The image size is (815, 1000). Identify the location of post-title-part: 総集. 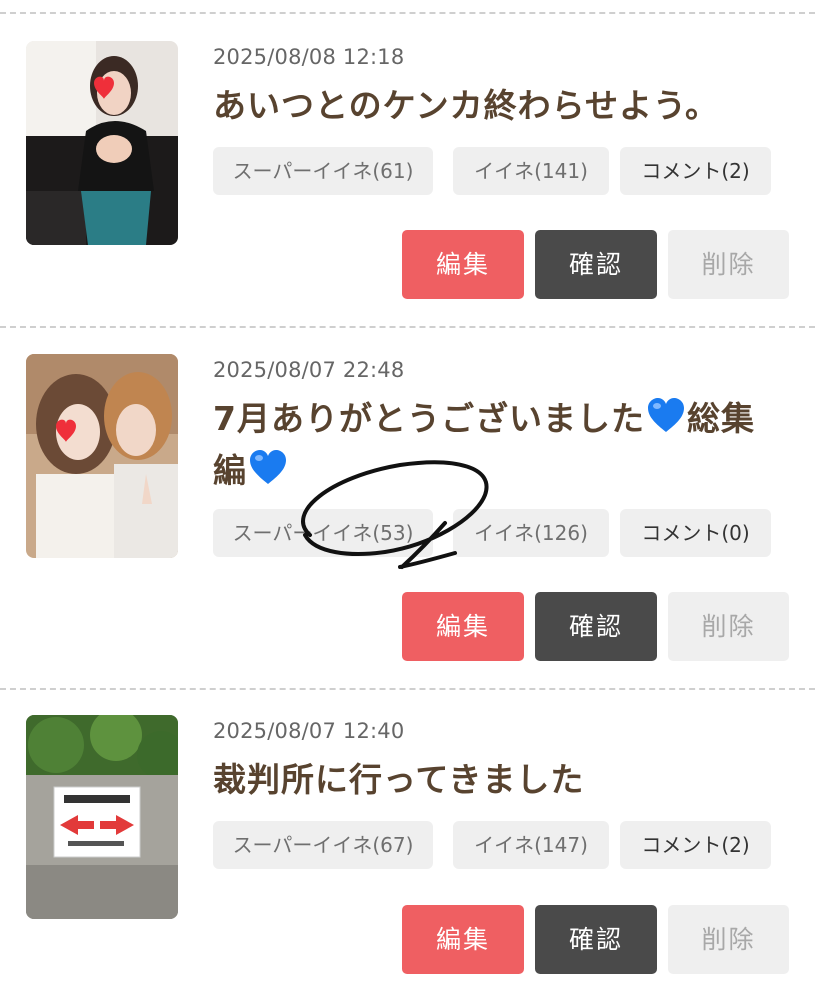
(720, 418).